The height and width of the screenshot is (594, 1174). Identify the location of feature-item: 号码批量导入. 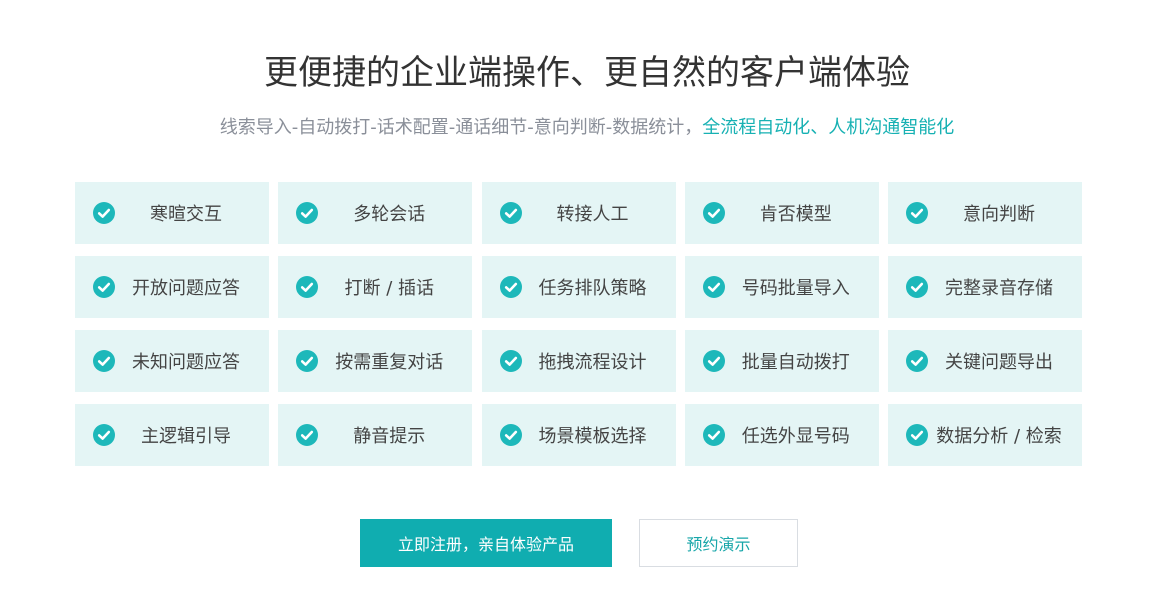
(781, 287).